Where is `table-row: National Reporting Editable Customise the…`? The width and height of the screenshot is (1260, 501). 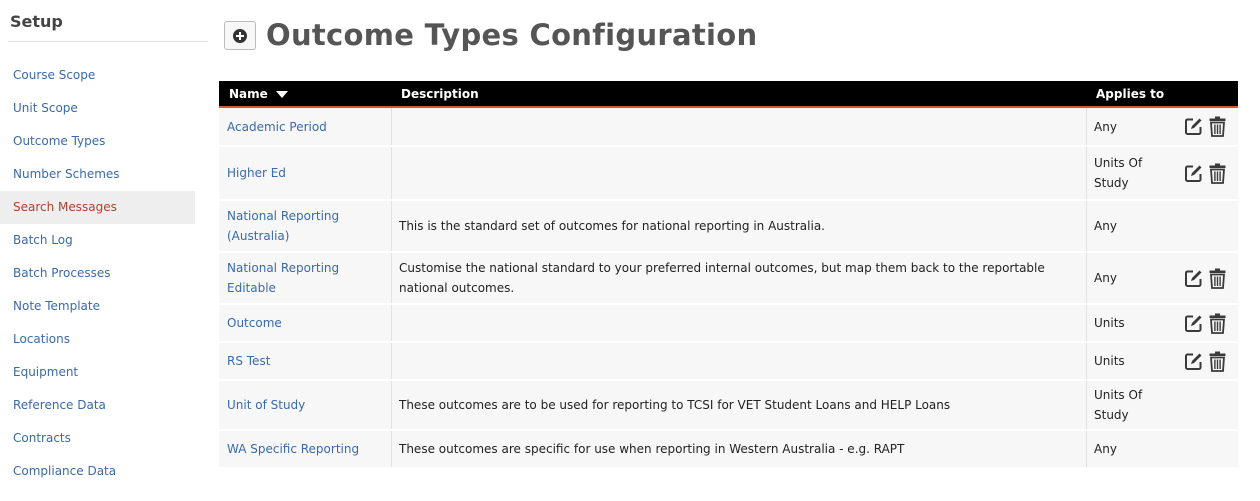
table-row: National Reporting Editable Customise the… is located at coordinates (728, 279).